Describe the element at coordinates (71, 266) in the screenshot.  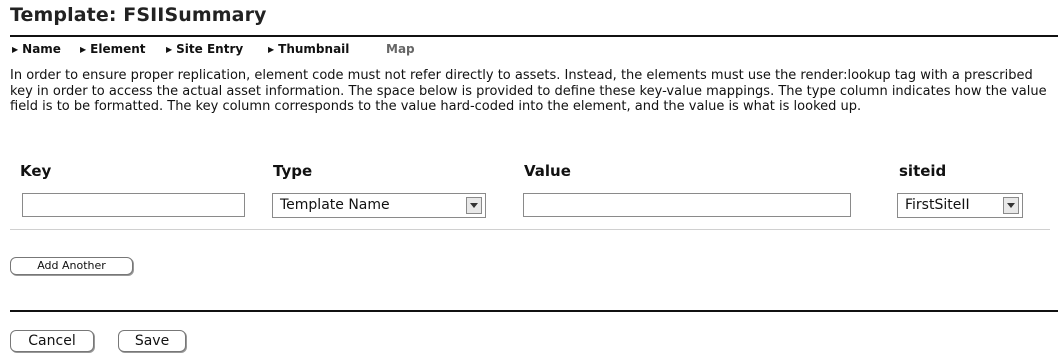
I see `add-another-button: Add Another` at that location.